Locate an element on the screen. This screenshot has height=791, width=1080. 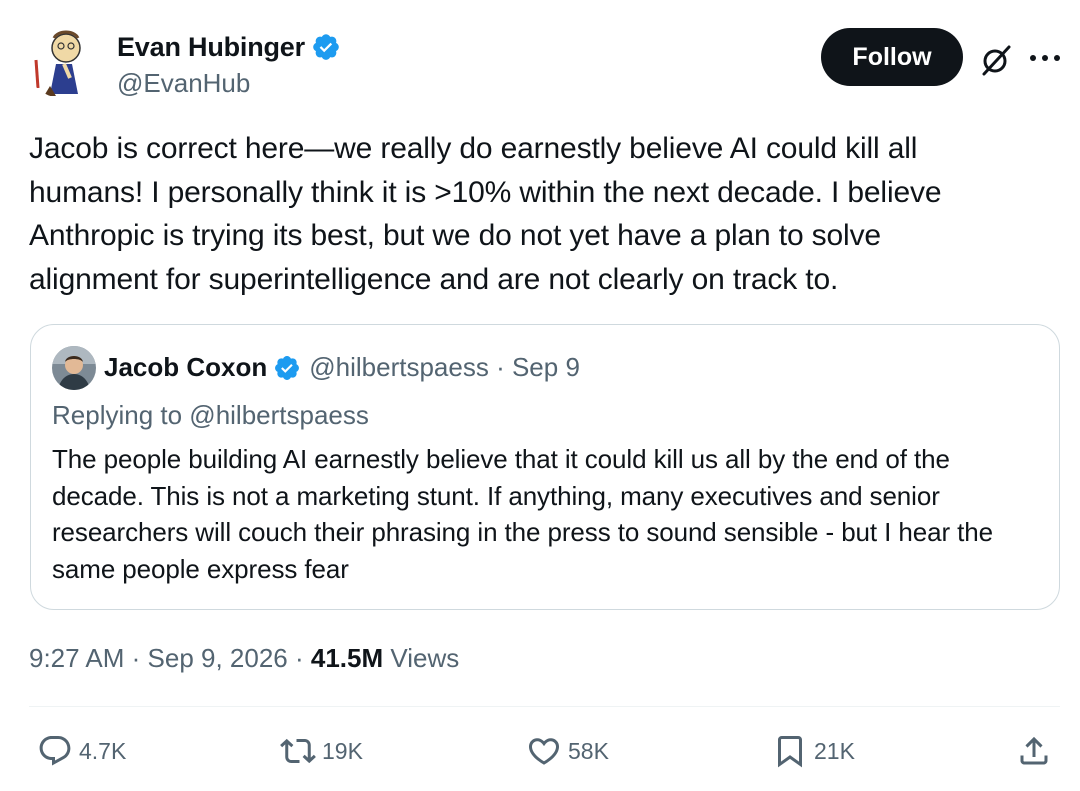
bookmark-button: 21K is located at coordinates (813, 751).